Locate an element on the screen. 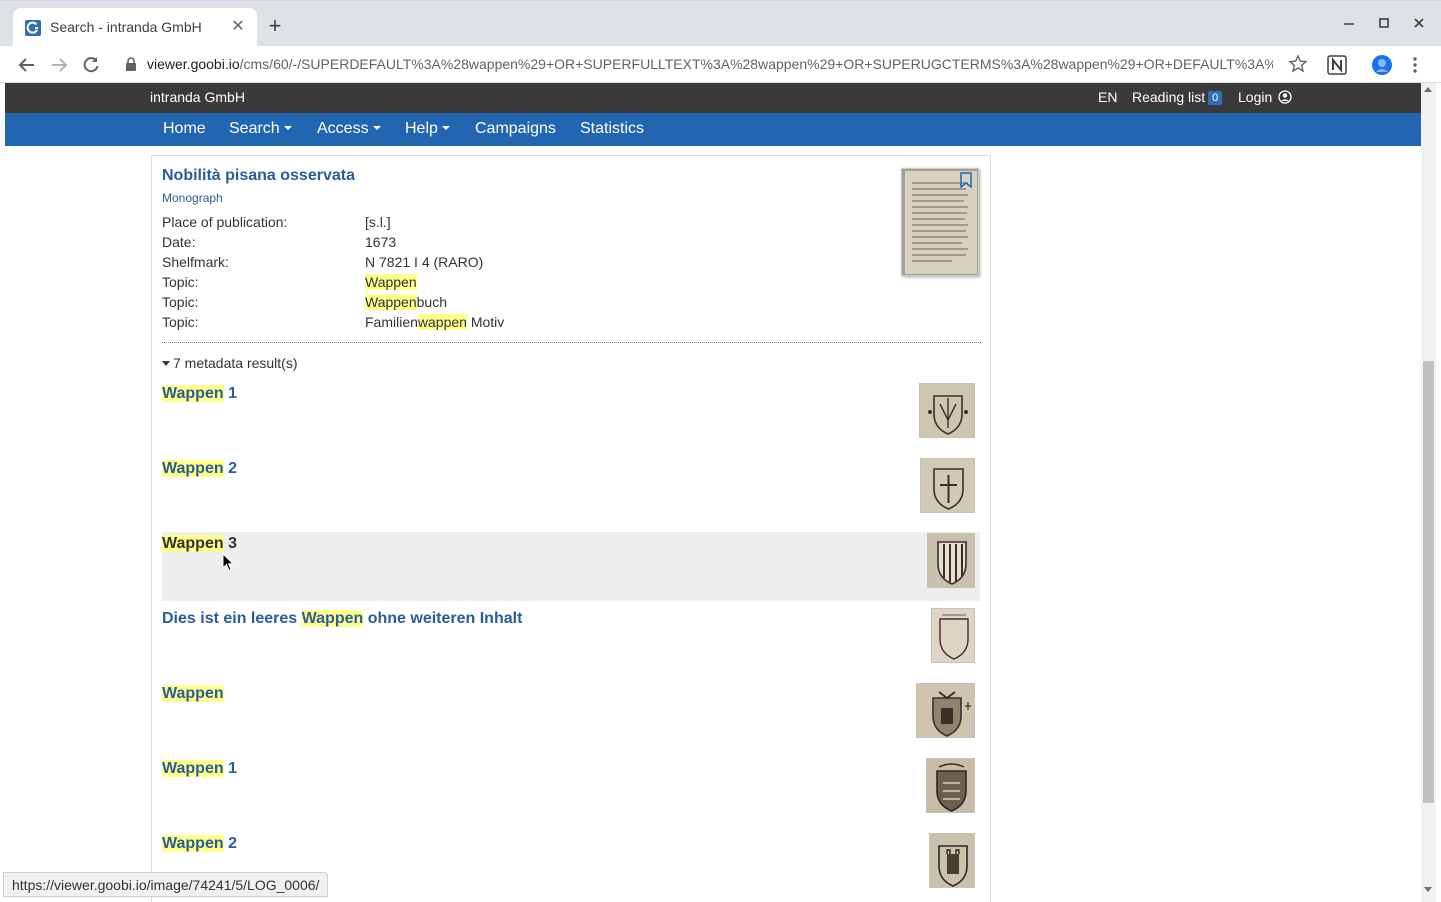  forward-arrow-icon is located at coordinates (59, 65).